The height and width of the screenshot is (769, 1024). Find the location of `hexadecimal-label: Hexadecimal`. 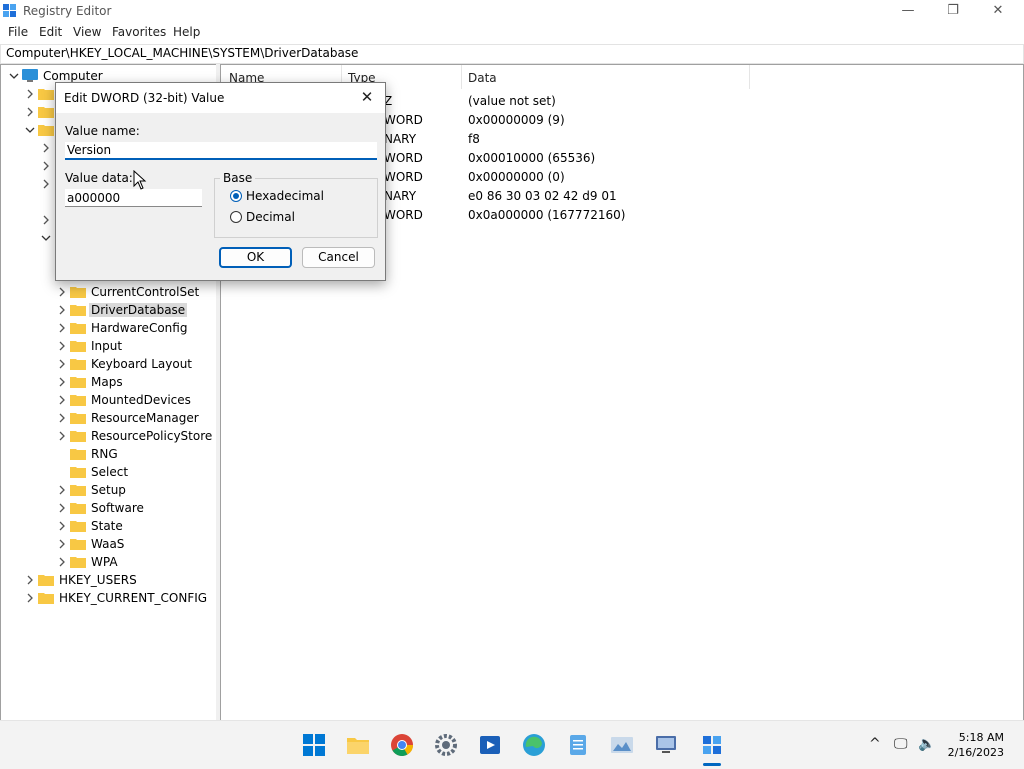

hexadecimal-label: Hexadecimal is located at coordinates (285, 196).